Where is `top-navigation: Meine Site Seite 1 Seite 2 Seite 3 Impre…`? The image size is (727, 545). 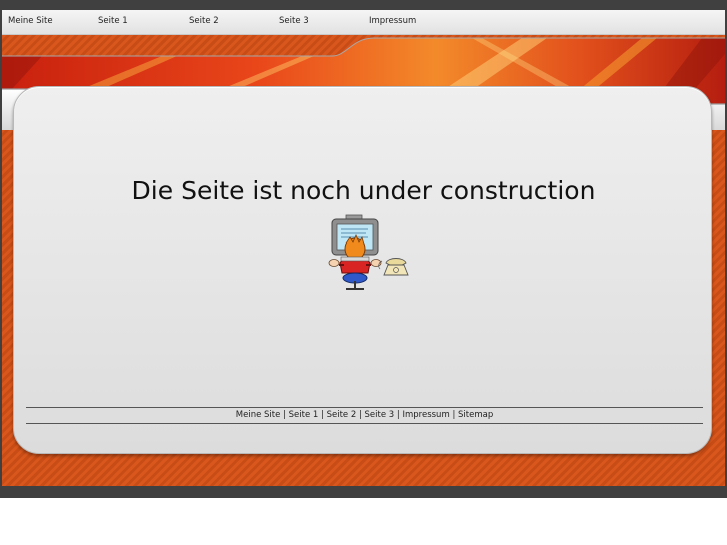 top-navigation: Meine Site Seite 1 Seite 2 Seite 3 Impre… is located at coordinates (363, 22).